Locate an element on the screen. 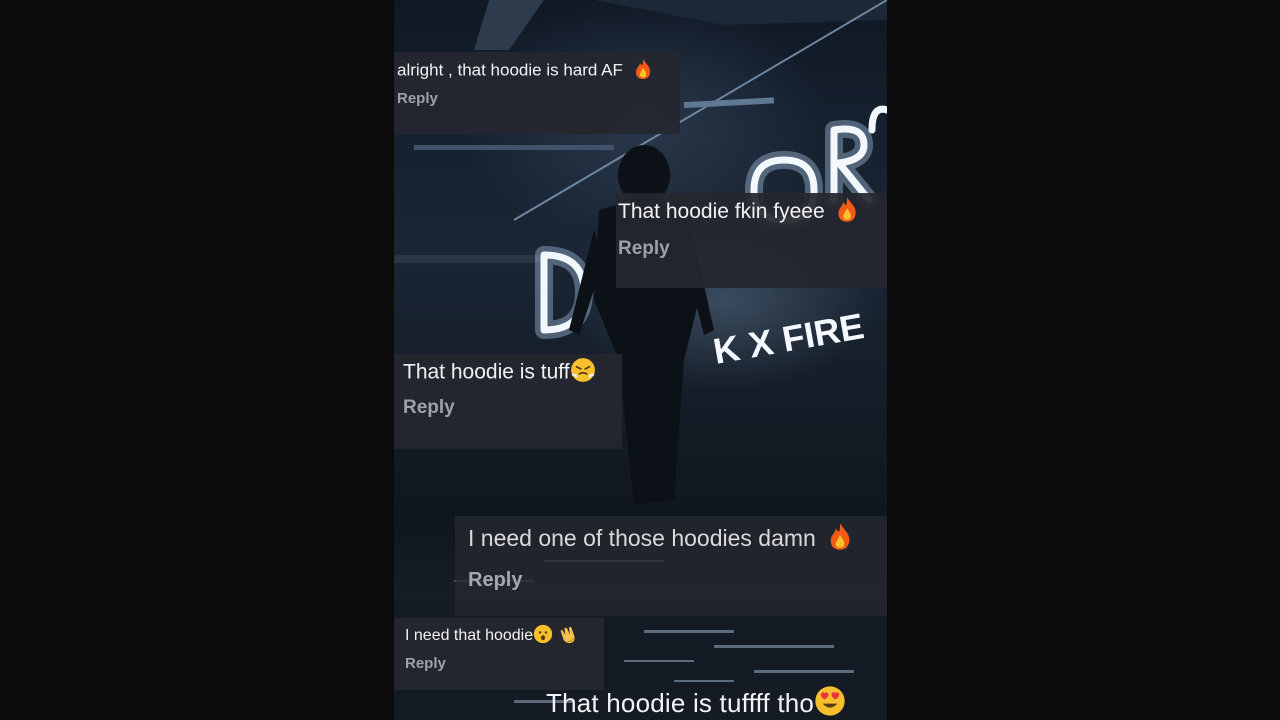 This screenshot has height=720, width=1280. wall-ledge is located at coordinates (469, 259).